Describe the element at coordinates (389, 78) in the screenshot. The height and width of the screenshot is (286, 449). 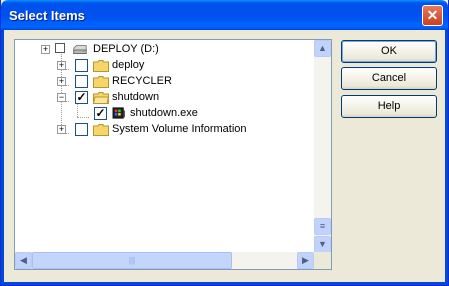
I see `cancel-button: Cancel` at that location.